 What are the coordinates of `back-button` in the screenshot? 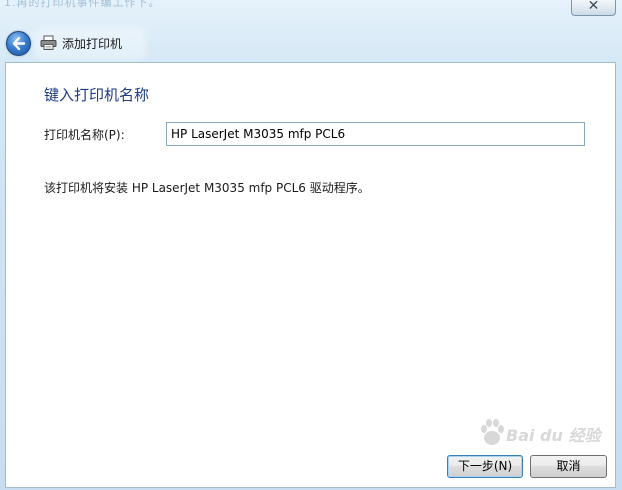 It's located at (18, 43).